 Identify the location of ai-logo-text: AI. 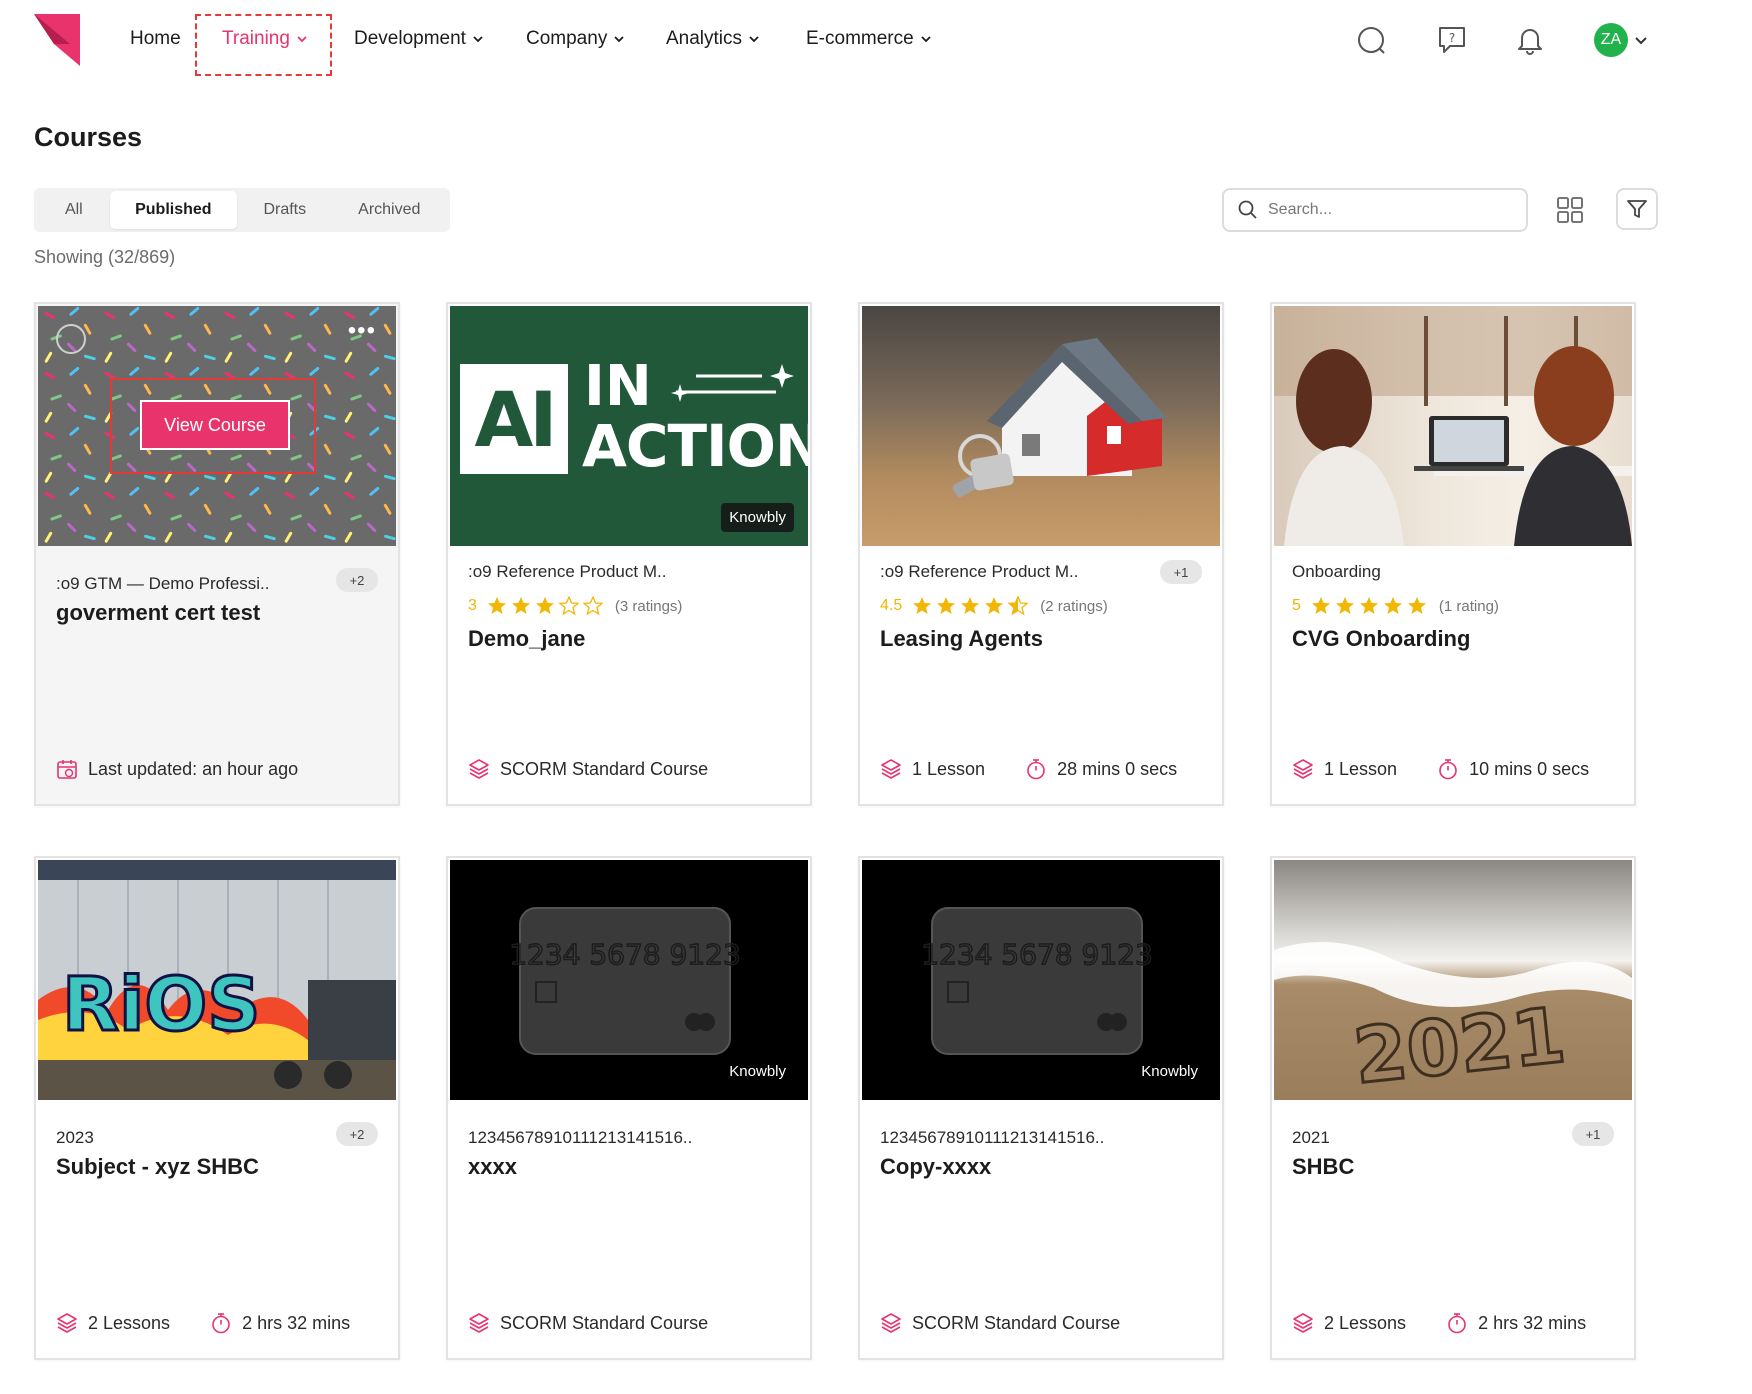
(515, 419).